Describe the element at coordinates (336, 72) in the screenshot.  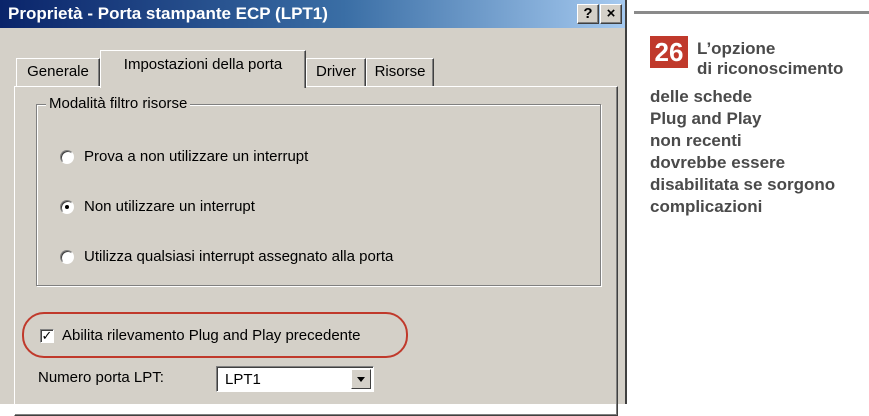
I see `tab-driver: Driver` at that location.